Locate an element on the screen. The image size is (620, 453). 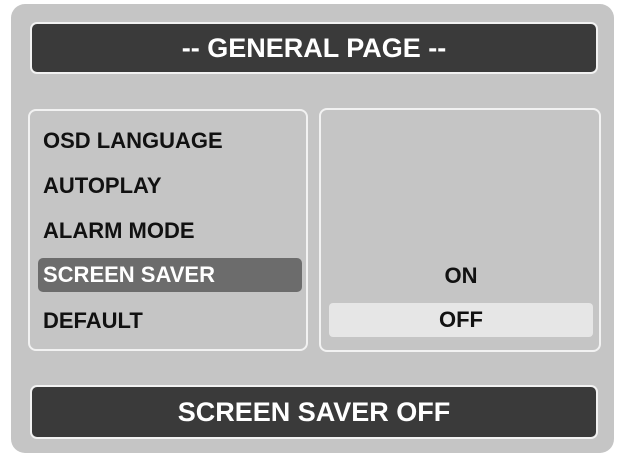
menu-item-osd-language: OSD LANGUAGE is located at coordinates (170, 141).